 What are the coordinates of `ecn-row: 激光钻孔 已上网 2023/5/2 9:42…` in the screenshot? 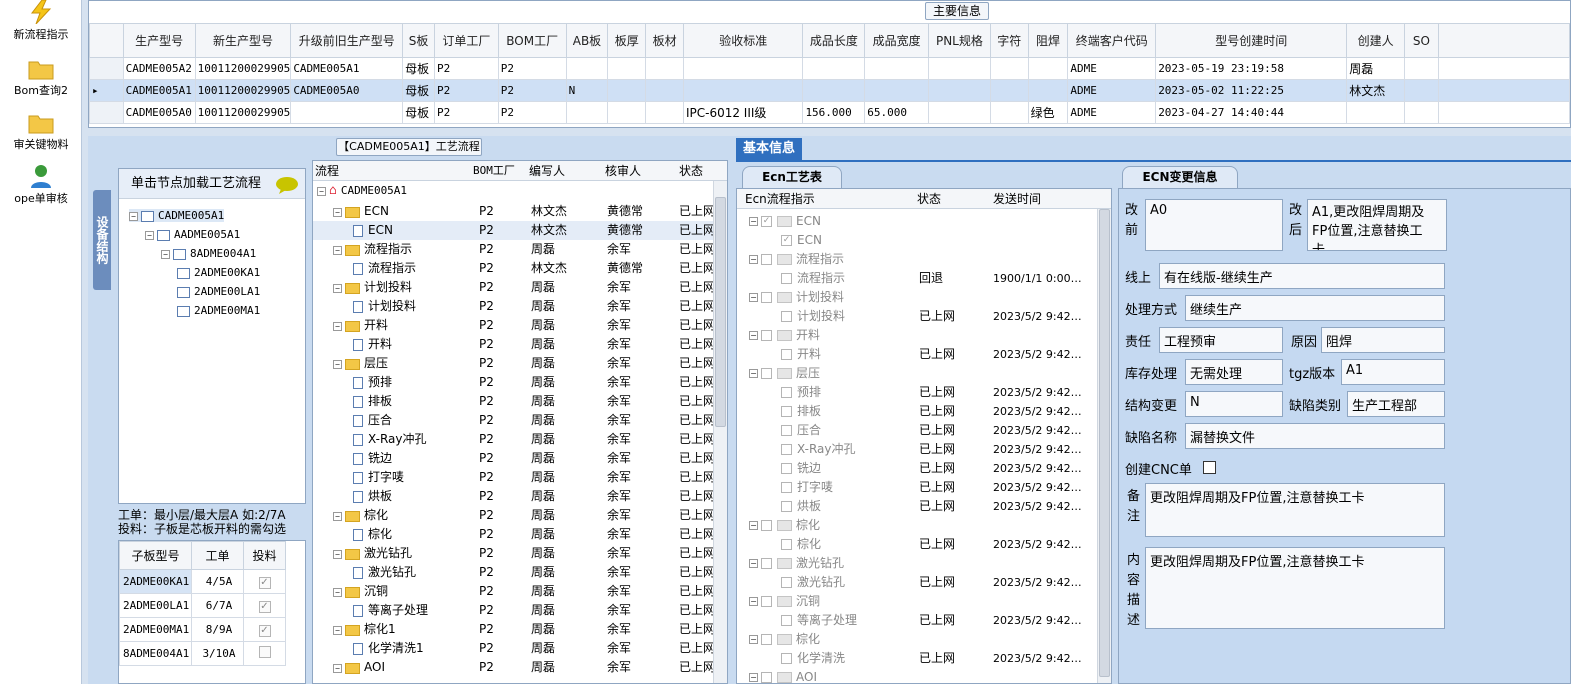 It's located at (917, 582).